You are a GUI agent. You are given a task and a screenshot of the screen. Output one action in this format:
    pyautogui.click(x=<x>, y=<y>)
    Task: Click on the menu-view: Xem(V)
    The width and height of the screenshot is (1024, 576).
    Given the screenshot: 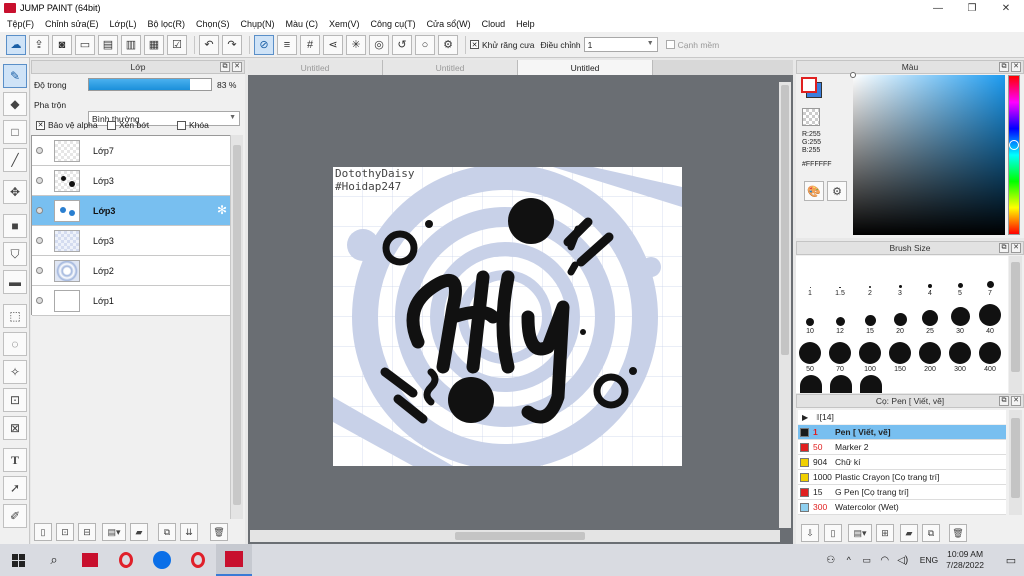 What is the action you would take?
    pyautogui.click(x=344, y=24)
    